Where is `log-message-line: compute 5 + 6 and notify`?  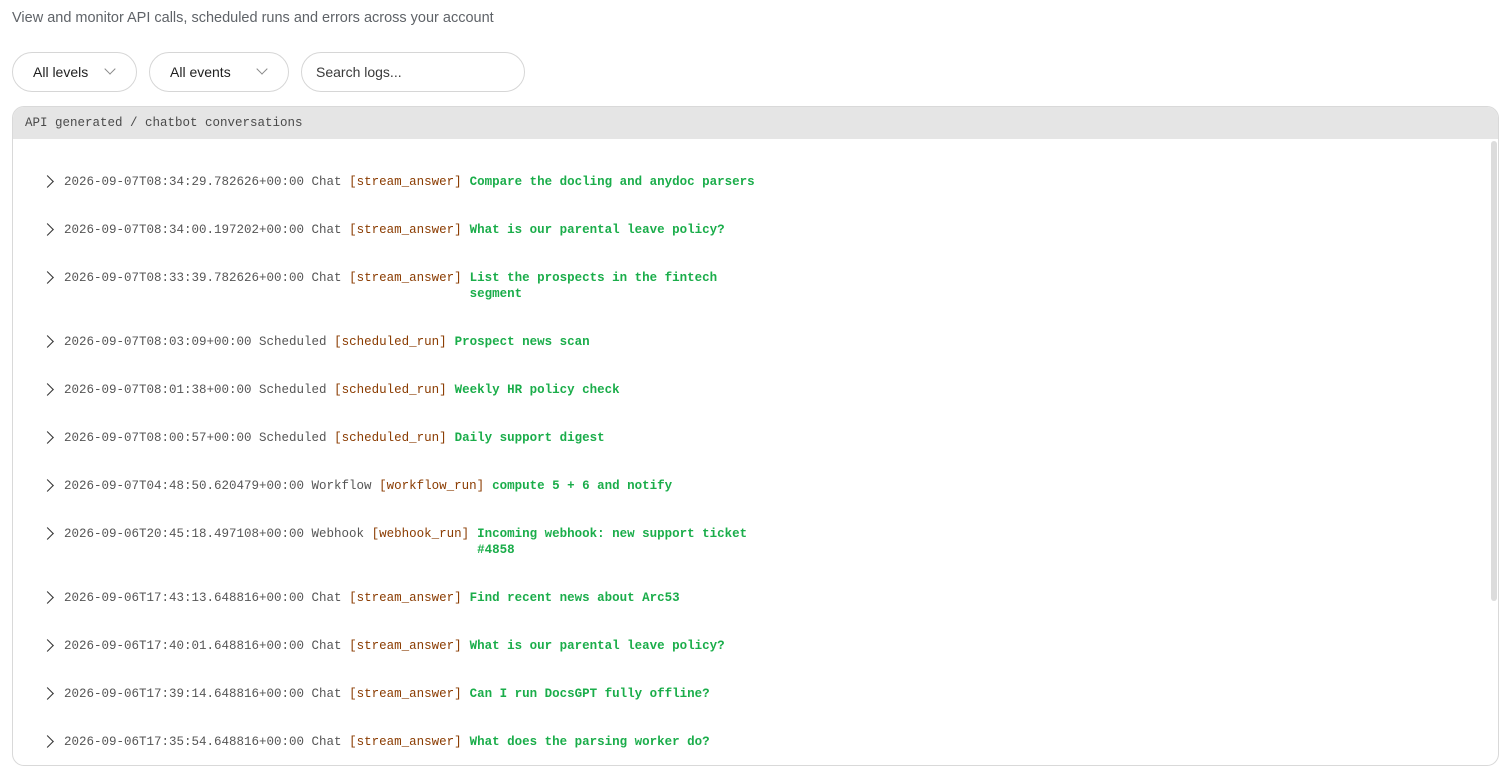 log-message-line: compute 5 + 6 and notify is located at coordinates (582, 486).